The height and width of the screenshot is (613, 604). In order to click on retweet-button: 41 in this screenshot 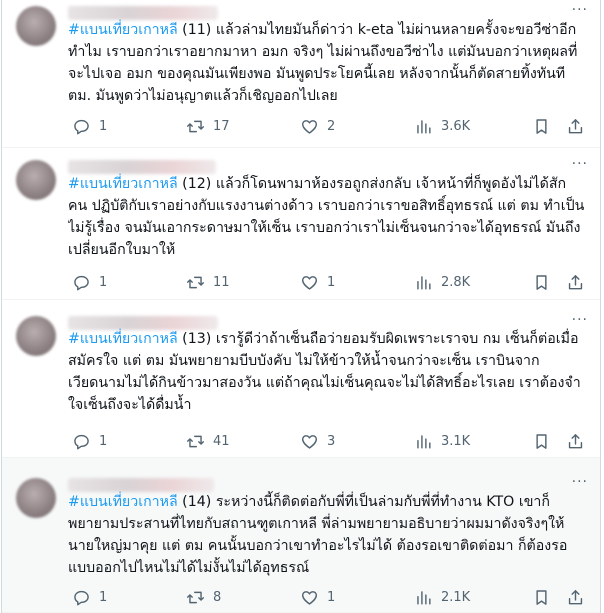, I will do `click(208, 441)`.